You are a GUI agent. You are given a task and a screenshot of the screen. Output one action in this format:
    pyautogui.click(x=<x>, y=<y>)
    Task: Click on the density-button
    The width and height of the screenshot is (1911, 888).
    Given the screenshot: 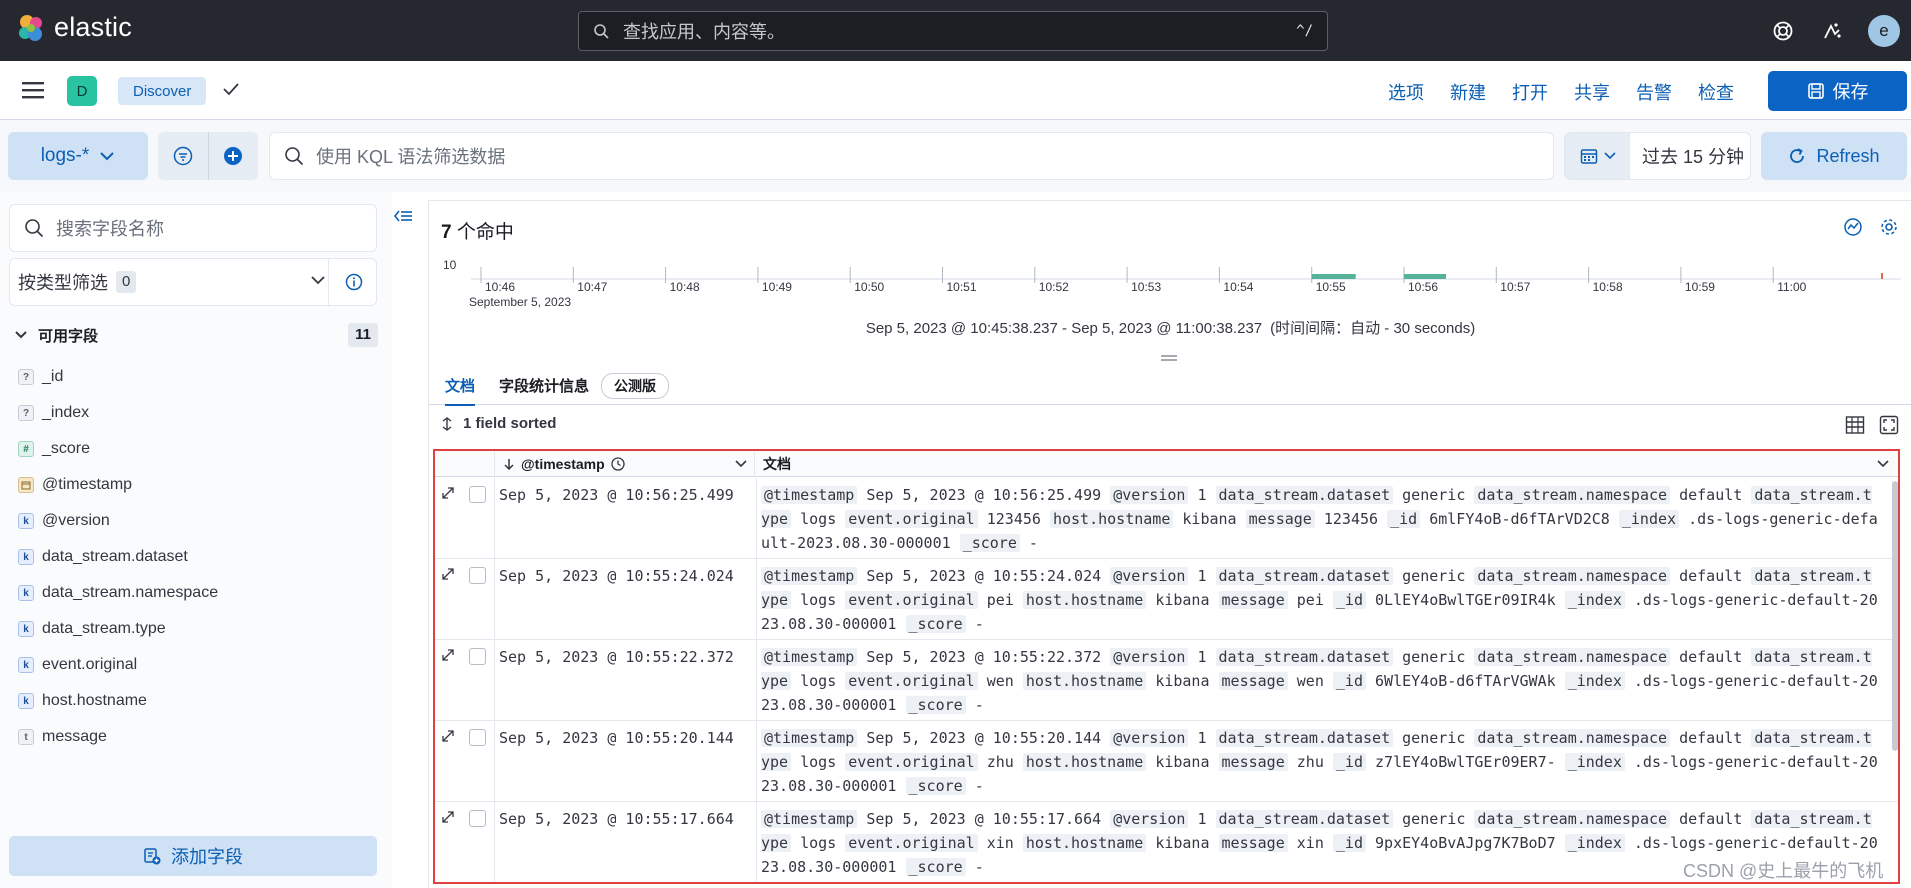 What is the action you would take?
    pyautogui.click(x=1855, y=427)
    